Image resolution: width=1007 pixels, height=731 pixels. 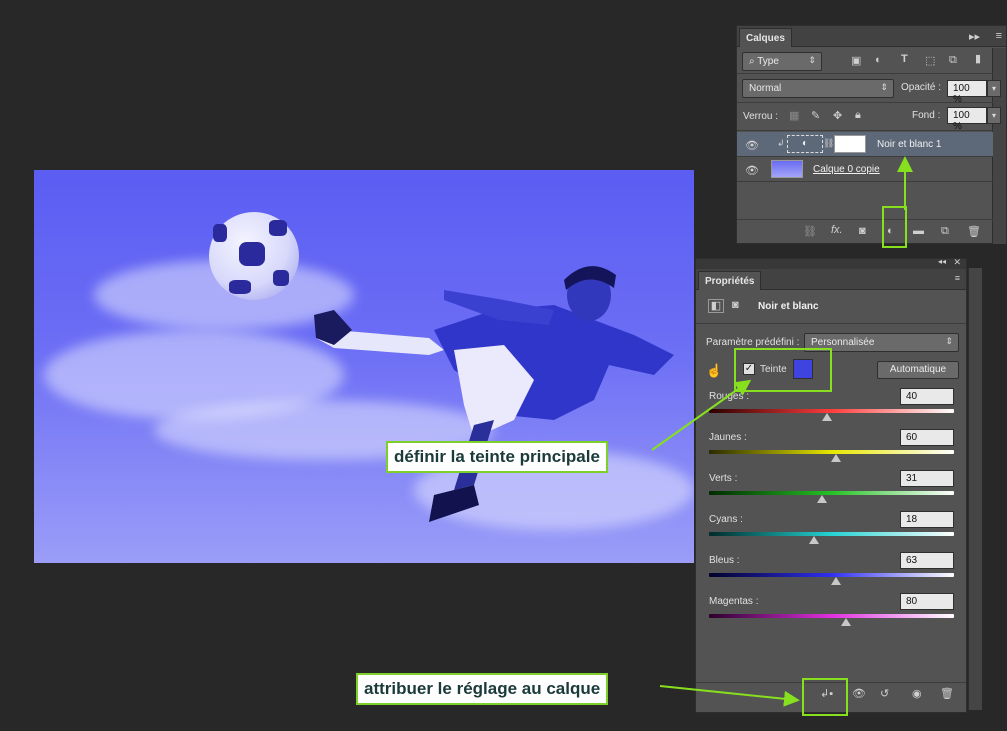 I want to click on mask-icon: ◙, so click(x=735, y=305).